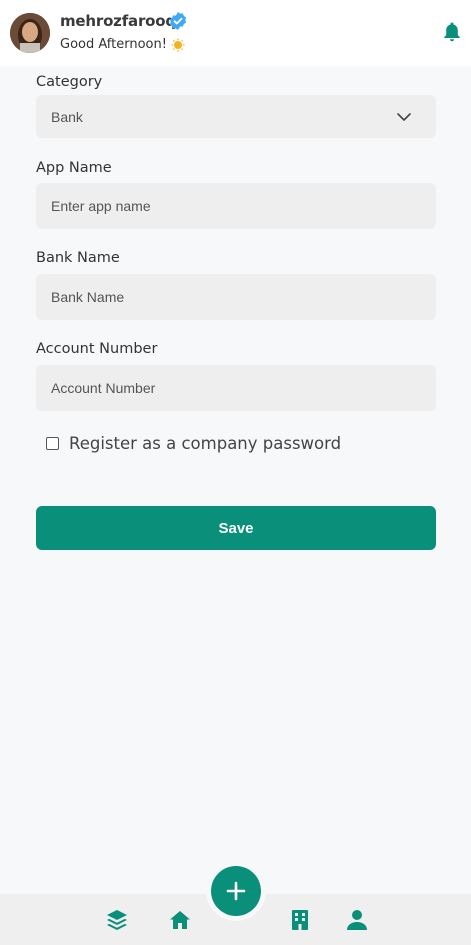 The width and height of the screenshot is (471, 945). I want to click on layers-icon, so click(117, 920).